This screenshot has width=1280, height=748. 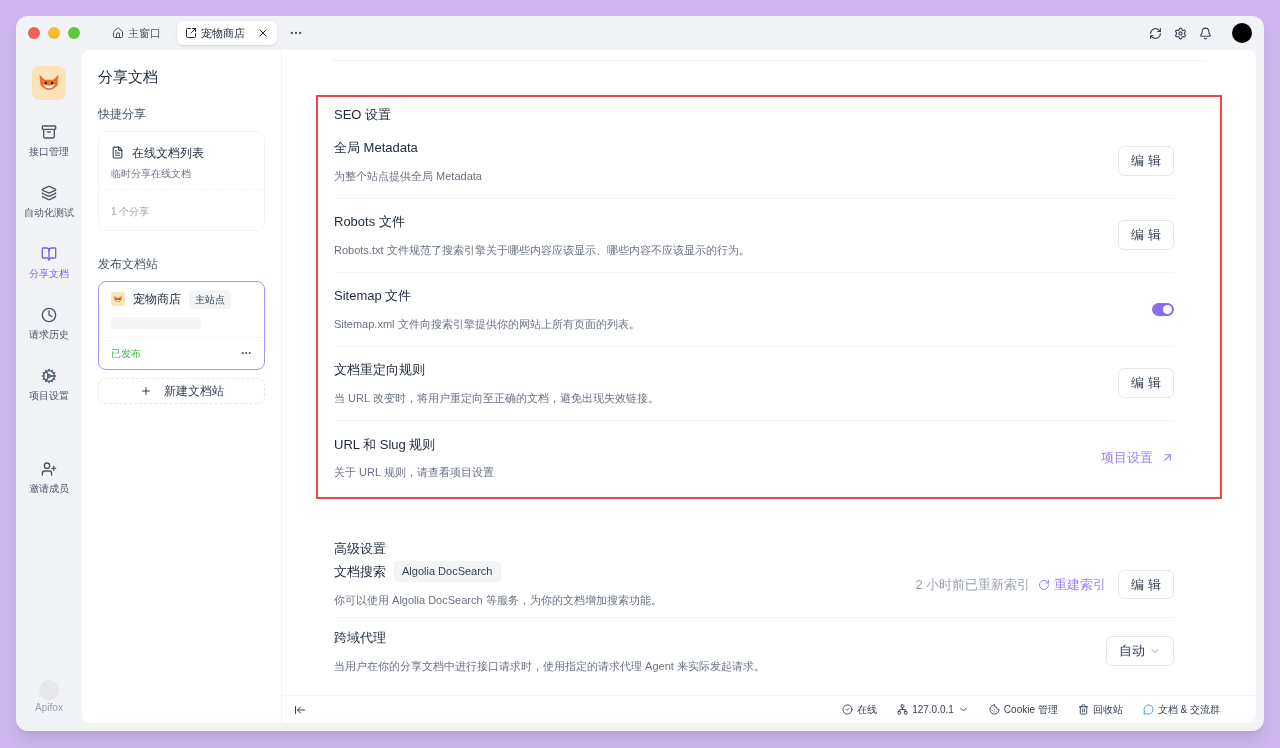 What do you see at coordinates (848, 709) in the screenshot?
I see `check-circle-icon` at bounding box center [848, 709].